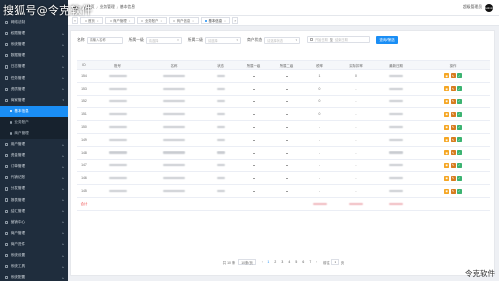  I want to click on sidebar-item: 商户管理 ▸, so click(34, 233).